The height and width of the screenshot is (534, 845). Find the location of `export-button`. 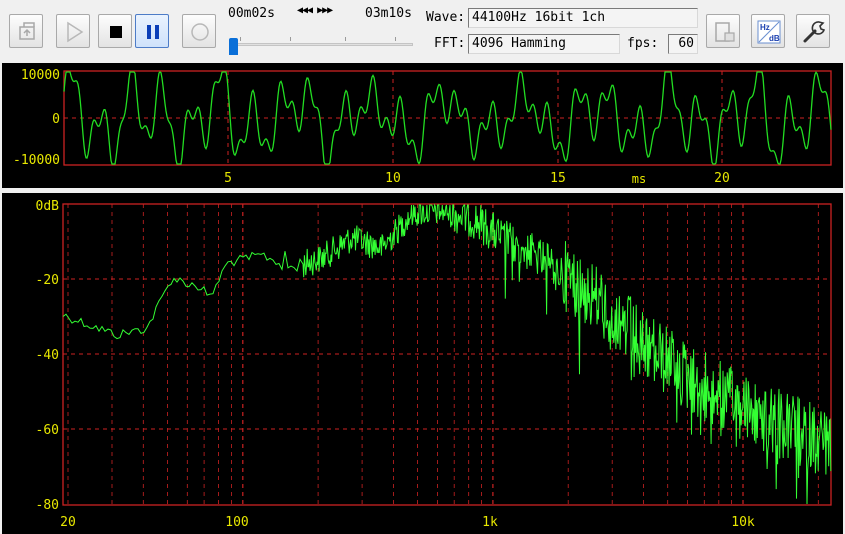

export-button is located at coordinates (723, 31).